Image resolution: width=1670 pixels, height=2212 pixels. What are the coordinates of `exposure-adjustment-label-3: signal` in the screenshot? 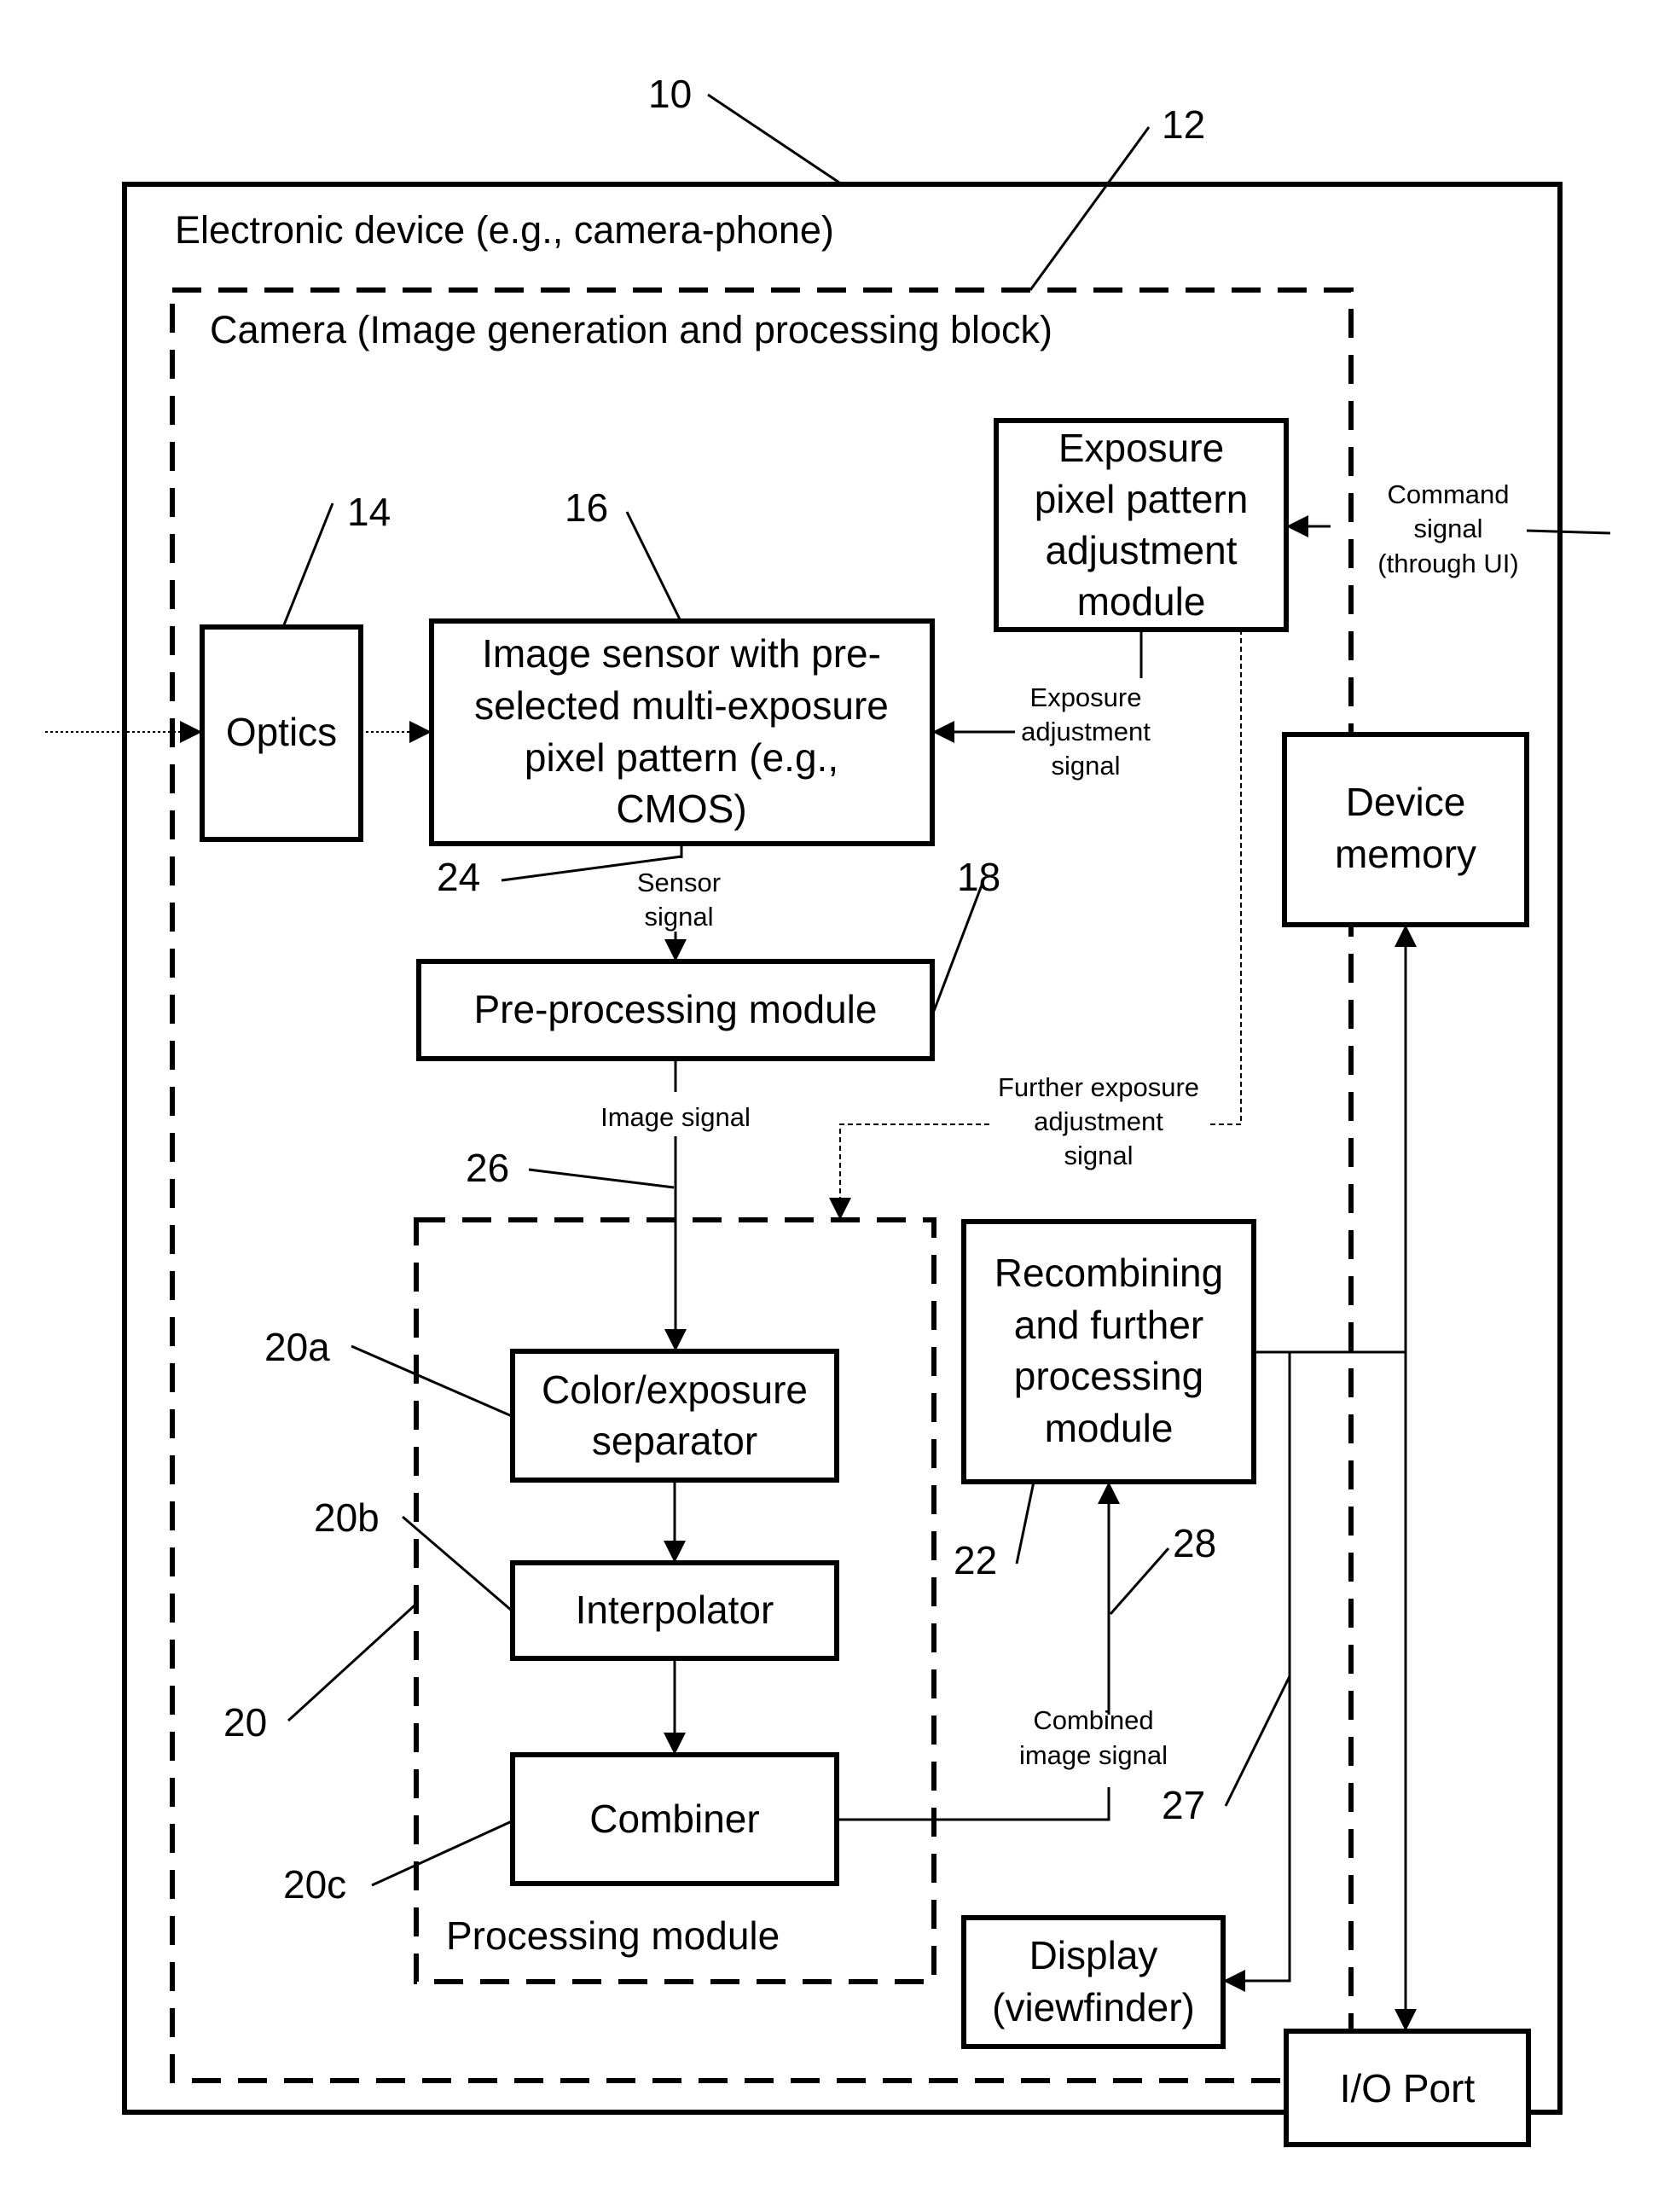 It's located at (1086, 766).